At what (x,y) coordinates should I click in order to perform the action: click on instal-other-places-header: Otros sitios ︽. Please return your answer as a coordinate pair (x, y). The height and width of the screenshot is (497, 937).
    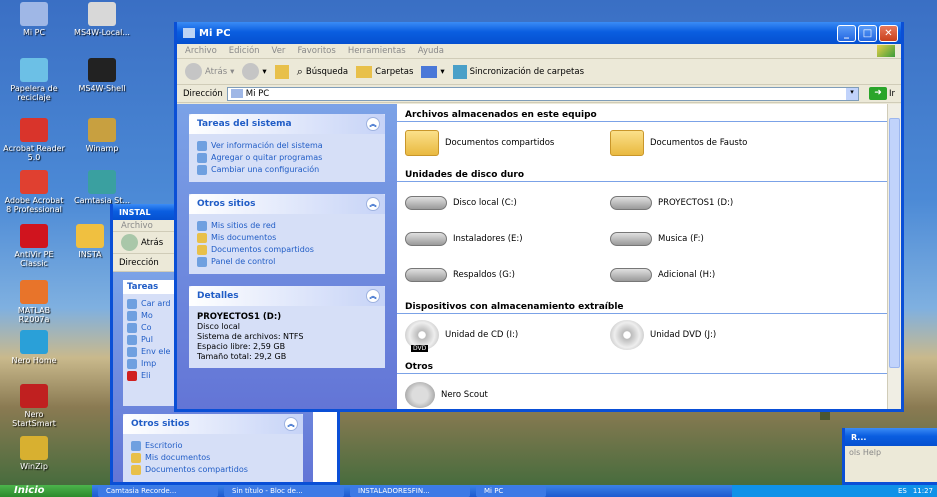
    Looking at the image, I should click on (213, 424).